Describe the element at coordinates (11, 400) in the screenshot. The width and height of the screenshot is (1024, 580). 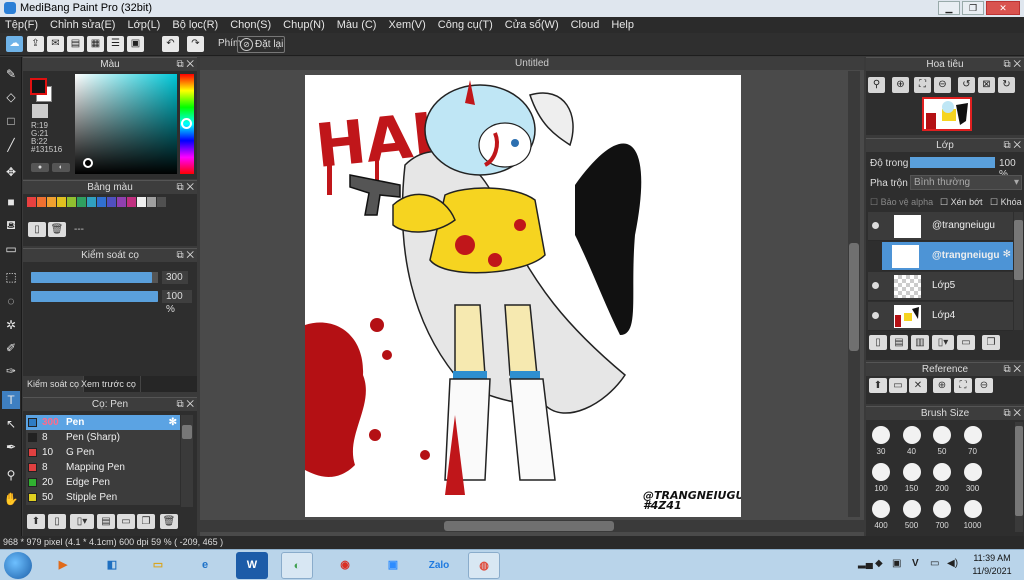
I see `text-tool-icon: T` at that location.